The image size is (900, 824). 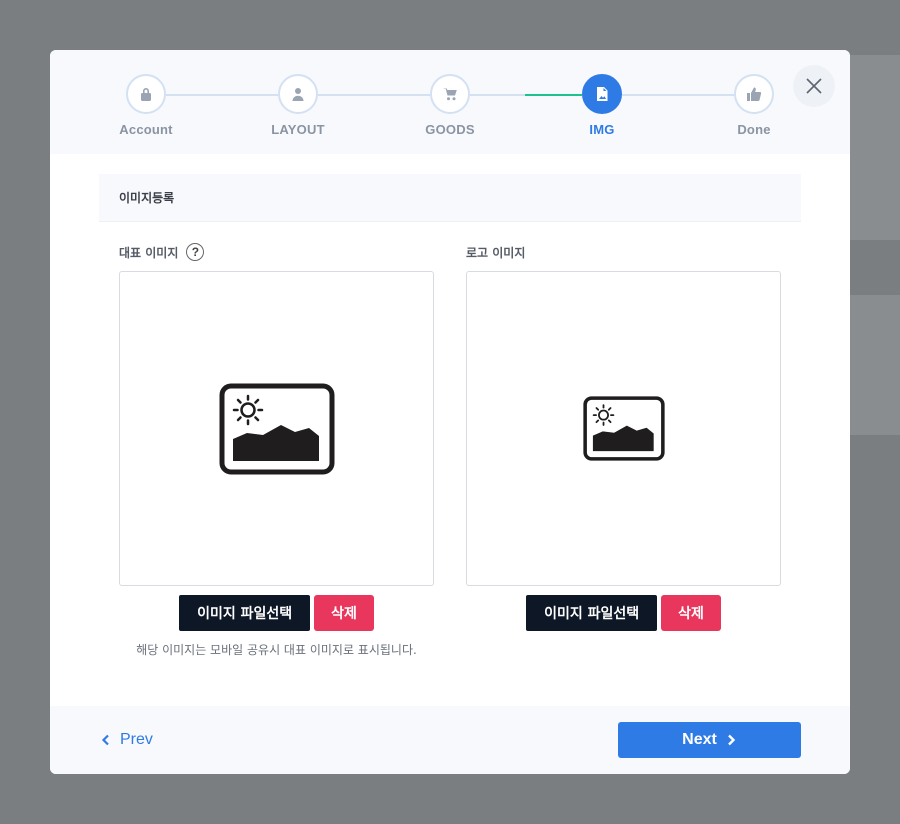 I want to click on step-done: Done, so click(x=754, y=105).